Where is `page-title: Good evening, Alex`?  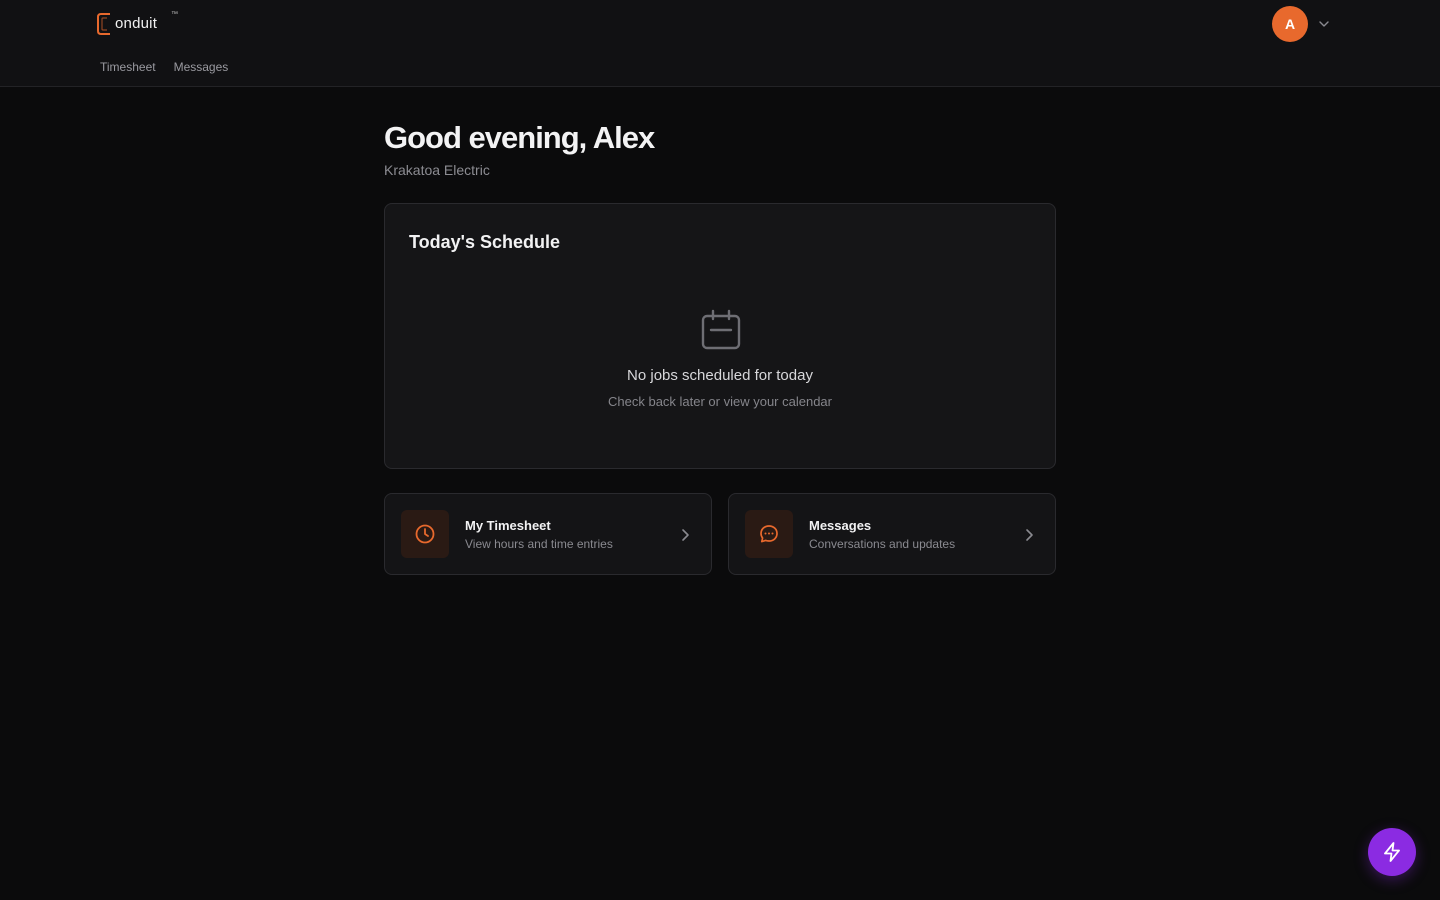
page-title: Good evening, Alex is located at coordinates (519, 137).